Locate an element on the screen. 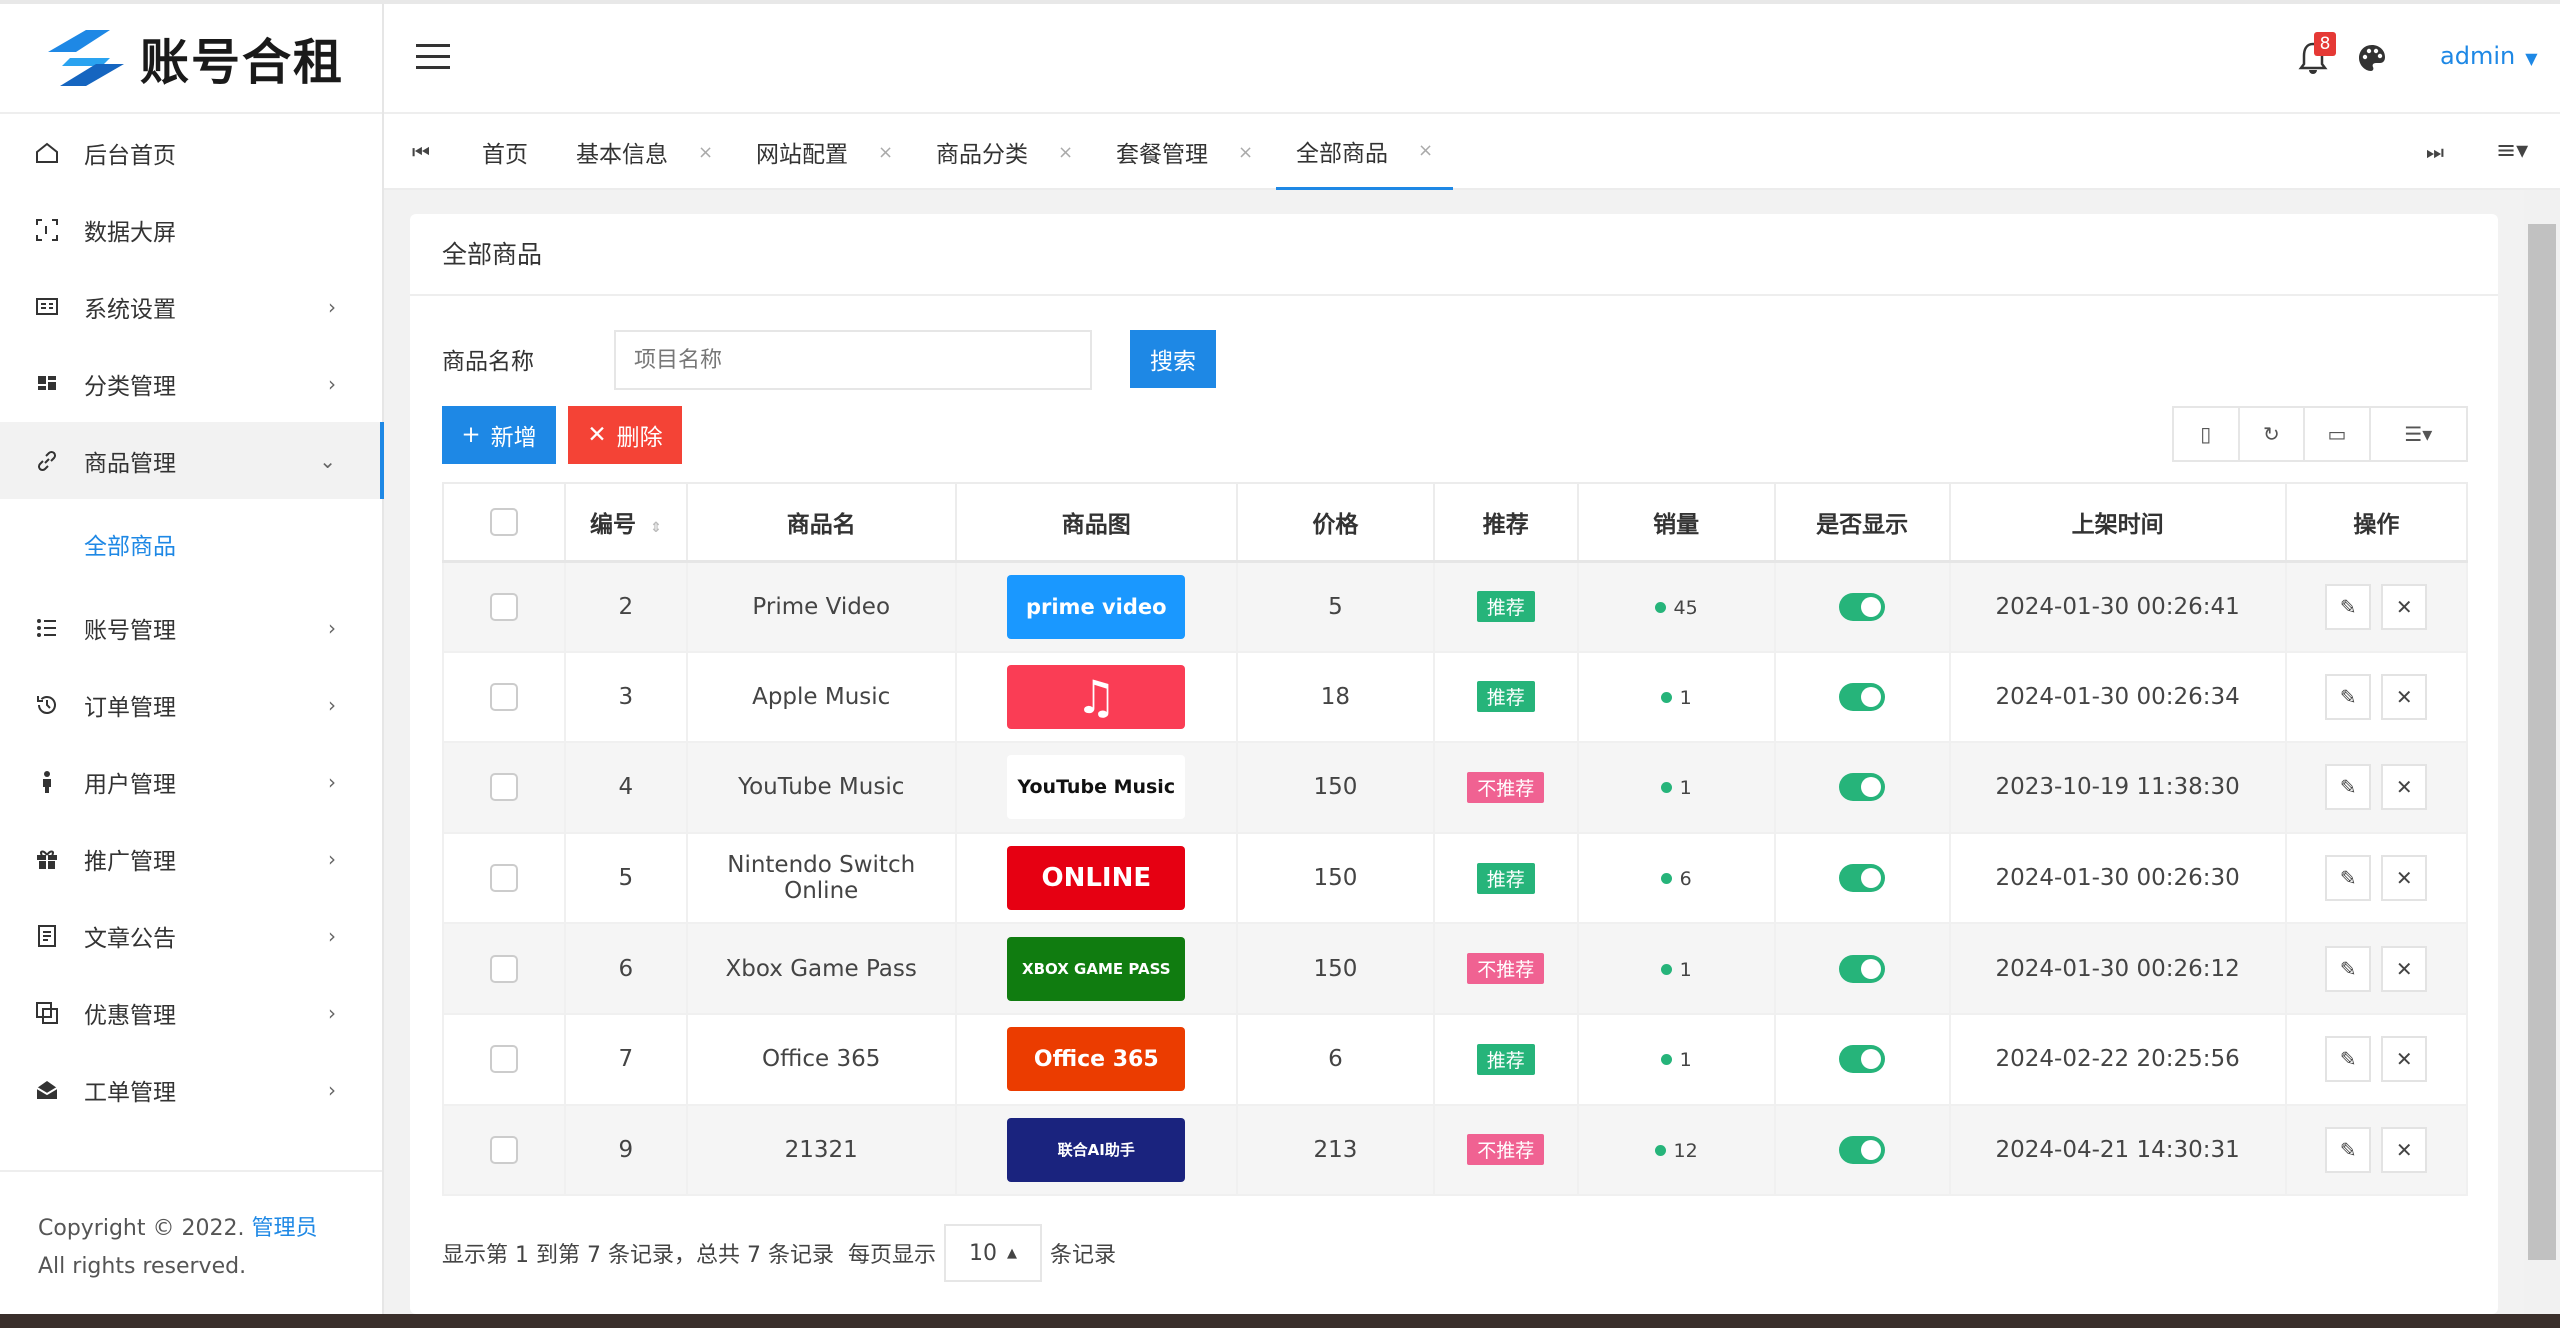  tab-scroll-right-icon: ⏭ is located at coordinates (2435, 152).